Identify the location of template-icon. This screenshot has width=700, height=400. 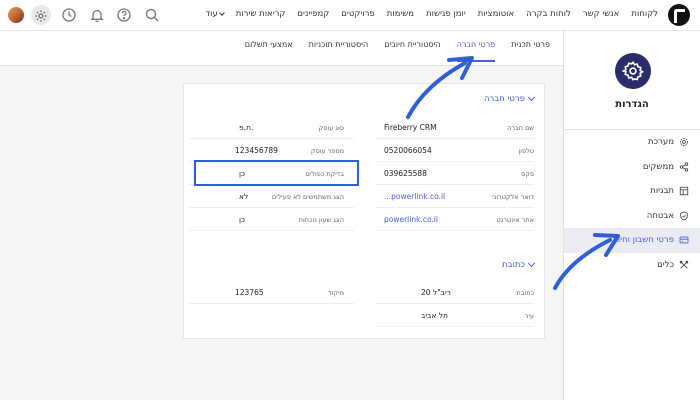
(684, 191).